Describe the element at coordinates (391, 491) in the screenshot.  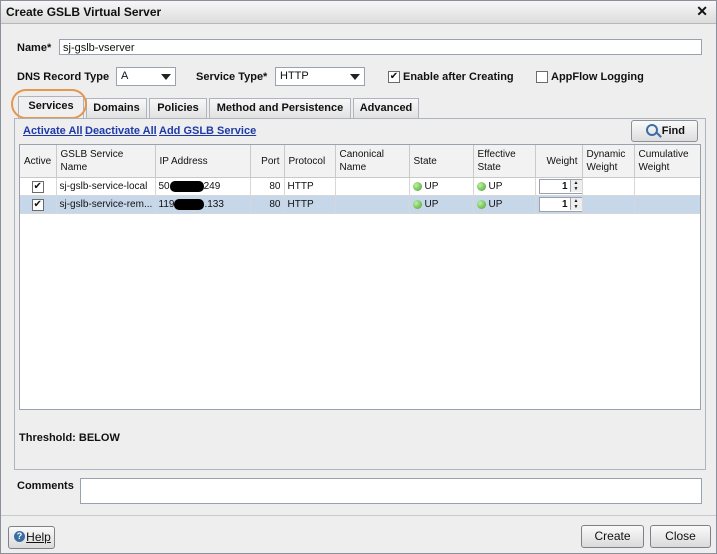
I see `comments-textarea` at that location.